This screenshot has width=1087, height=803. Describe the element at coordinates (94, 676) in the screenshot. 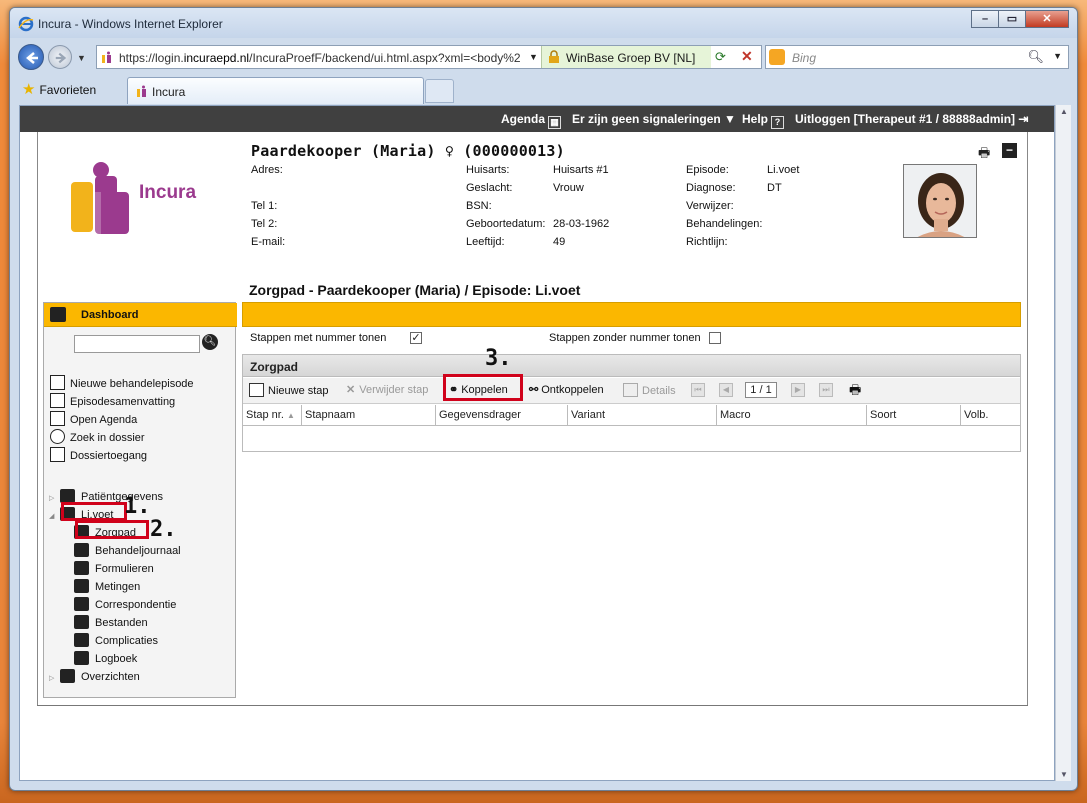

I see `tree-overzichten: ▷ Overzichten` at that location.